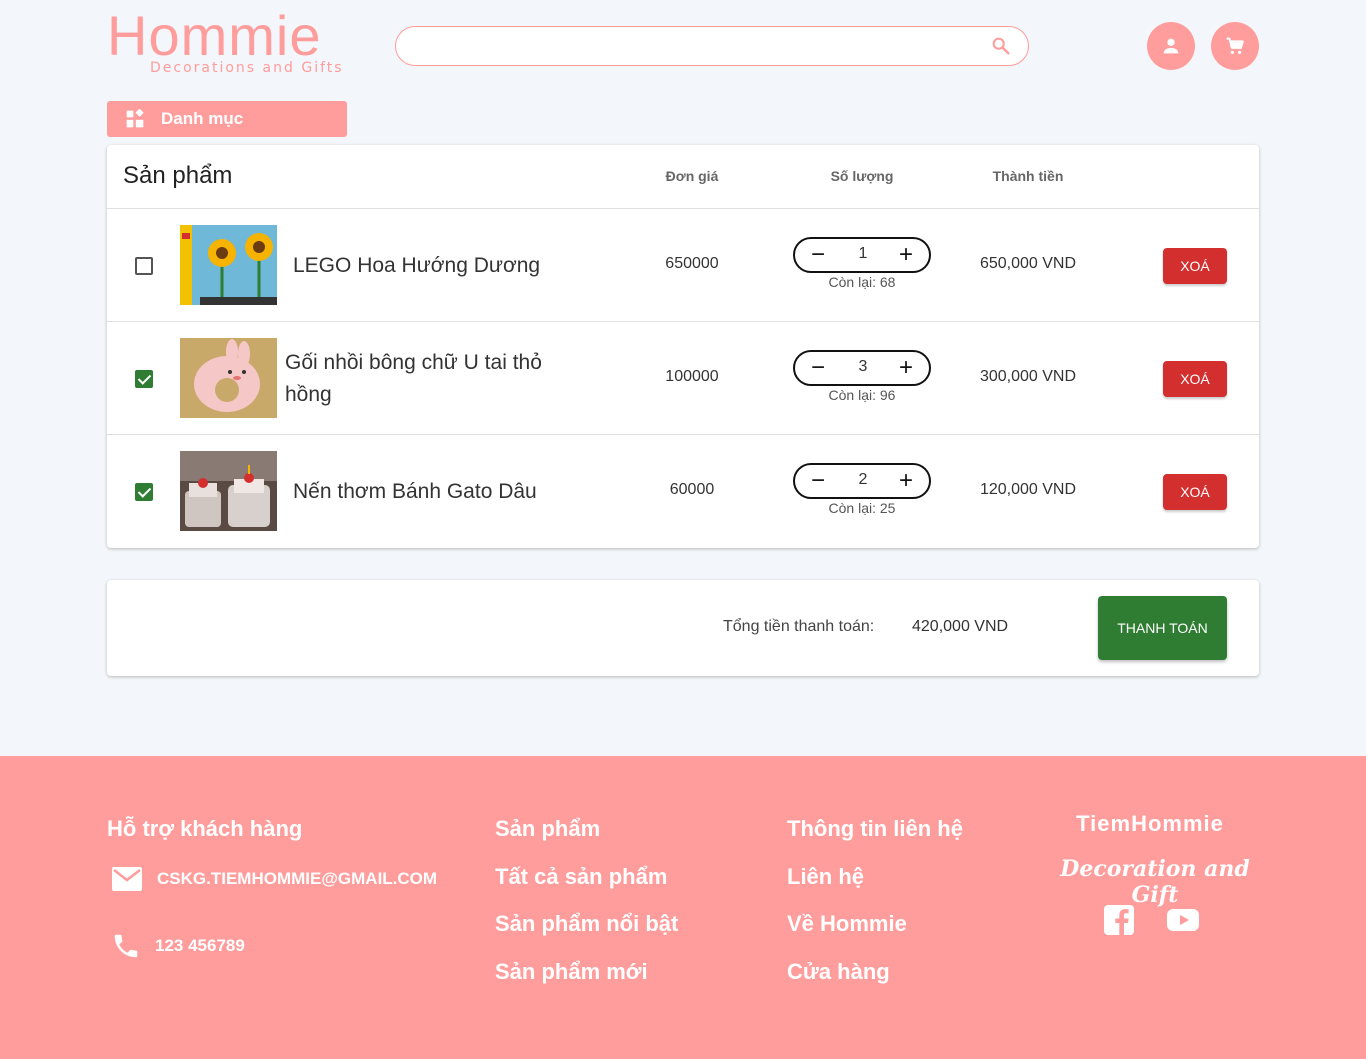 This screenshot has width=1366, height=1059. Describe the element at coordinates (692, 46) in the screenshot. I see `search-input` at that location.